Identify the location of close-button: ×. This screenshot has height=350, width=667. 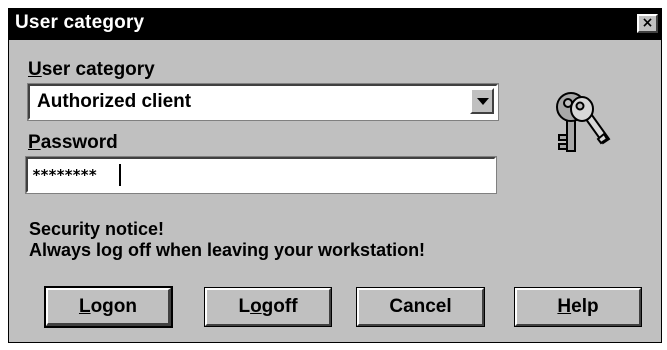
(647, 23).